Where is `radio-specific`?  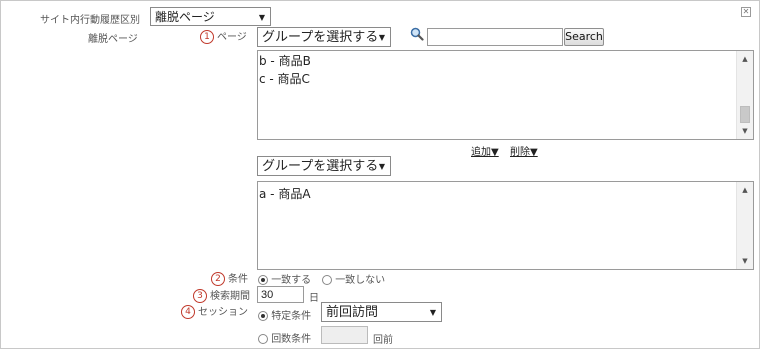 radio-specific is located at coordinates (263, 316).